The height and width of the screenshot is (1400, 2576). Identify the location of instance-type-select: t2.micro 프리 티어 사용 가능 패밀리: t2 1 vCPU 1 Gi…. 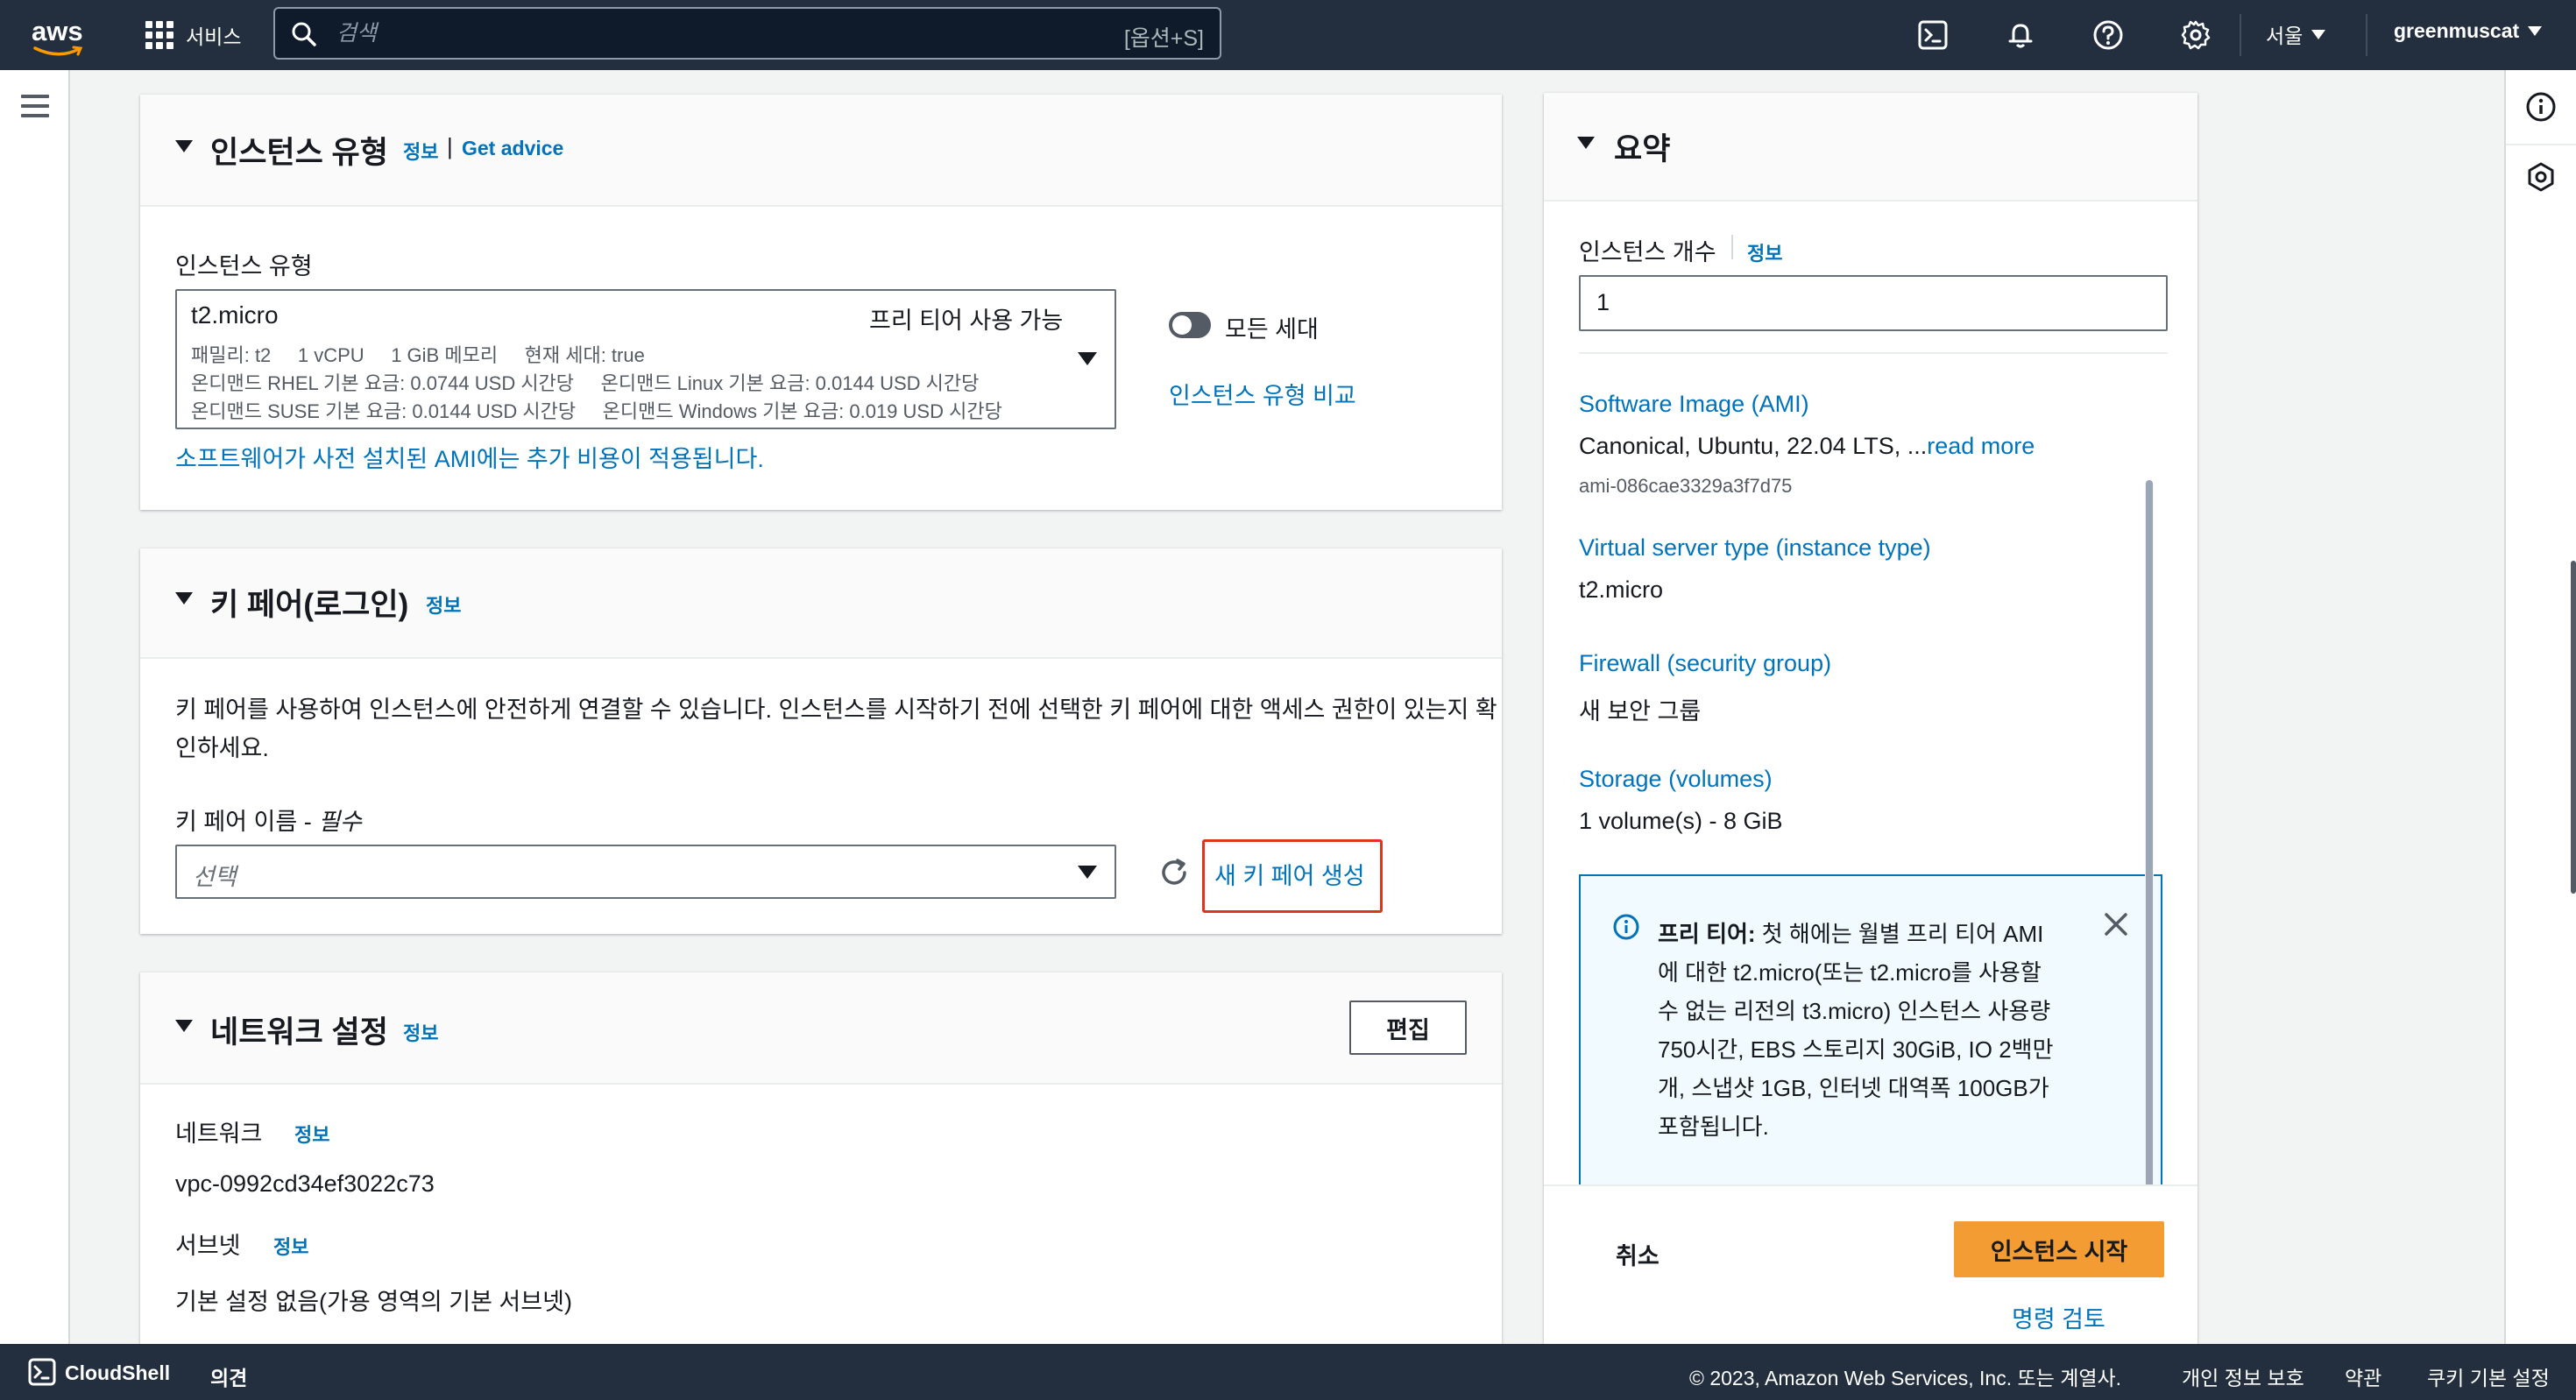
(645, 359).